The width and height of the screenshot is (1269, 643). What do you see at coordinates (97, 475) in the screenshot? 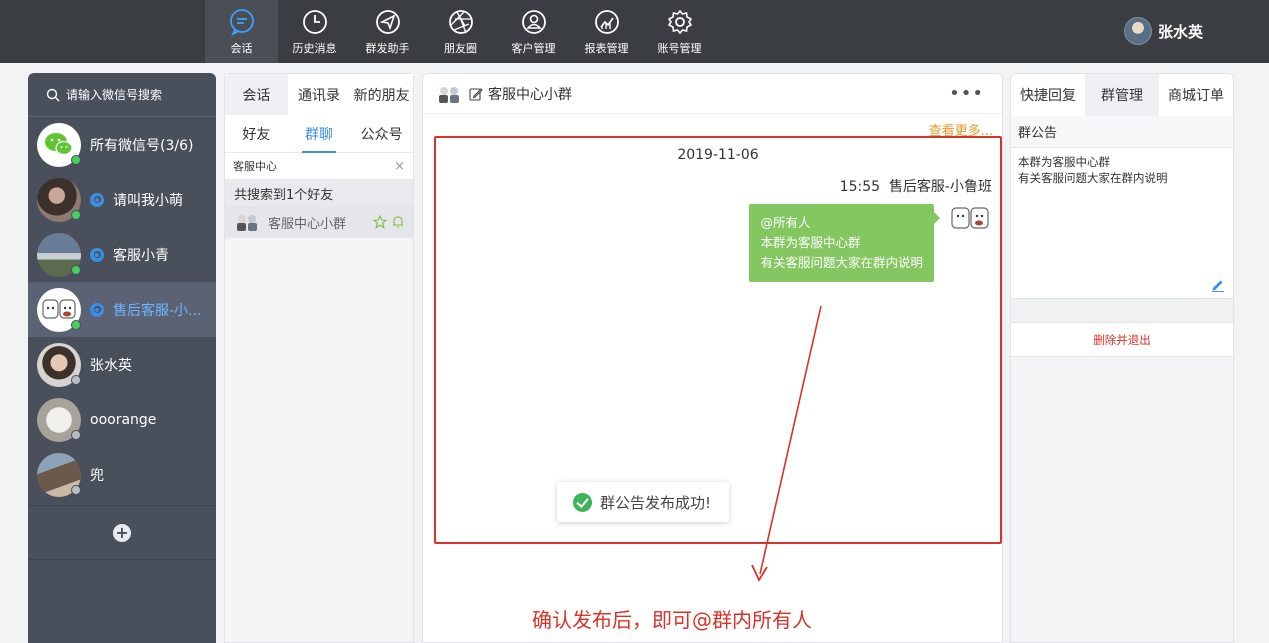
I see `account-name: 兜` at bounding box center [97, 475].